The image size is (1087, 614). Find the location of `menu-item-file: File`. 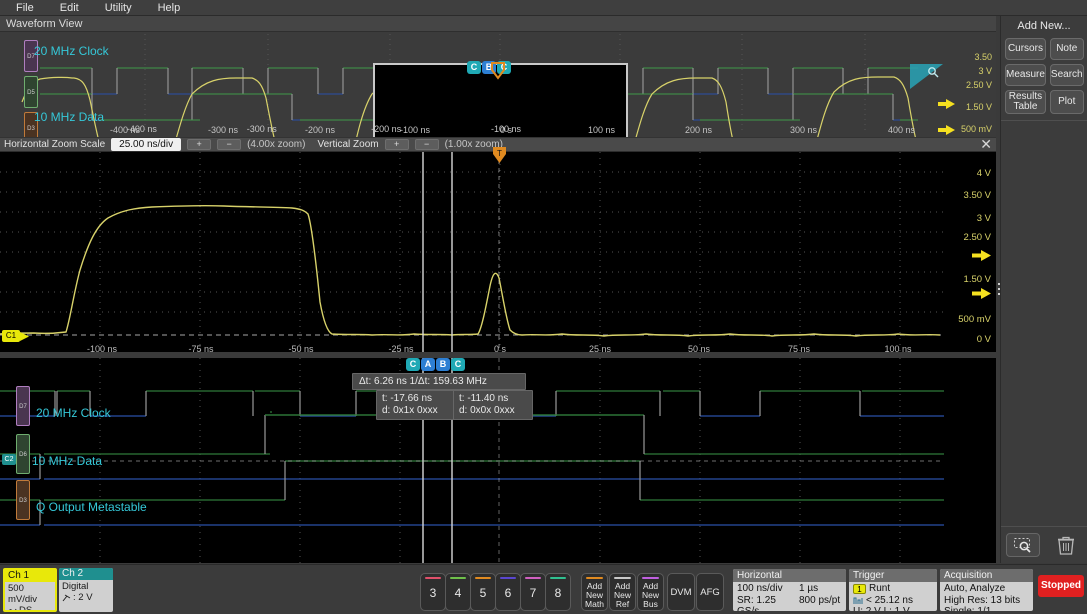

menu-item-file: File is located at coordinates (25, 8).